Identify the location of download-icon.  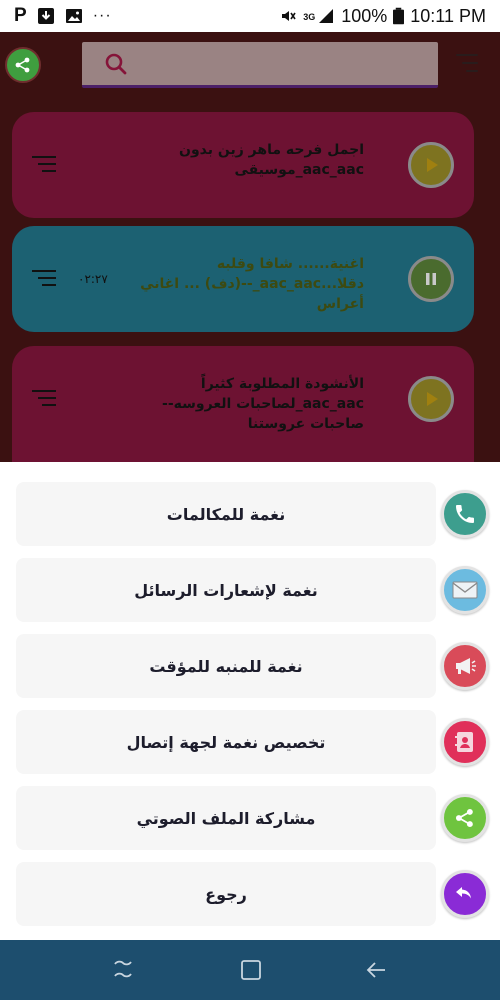
(45, 16).